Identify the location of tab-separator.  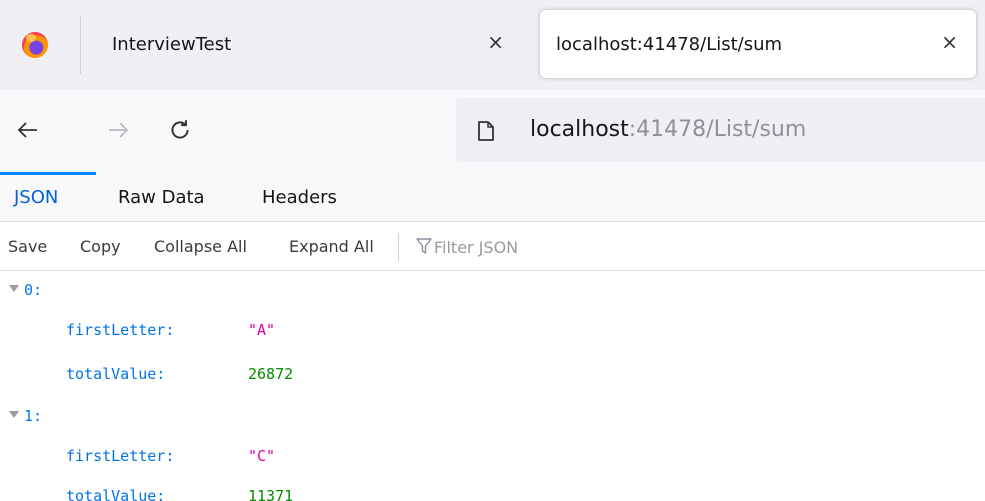
(80, 45).